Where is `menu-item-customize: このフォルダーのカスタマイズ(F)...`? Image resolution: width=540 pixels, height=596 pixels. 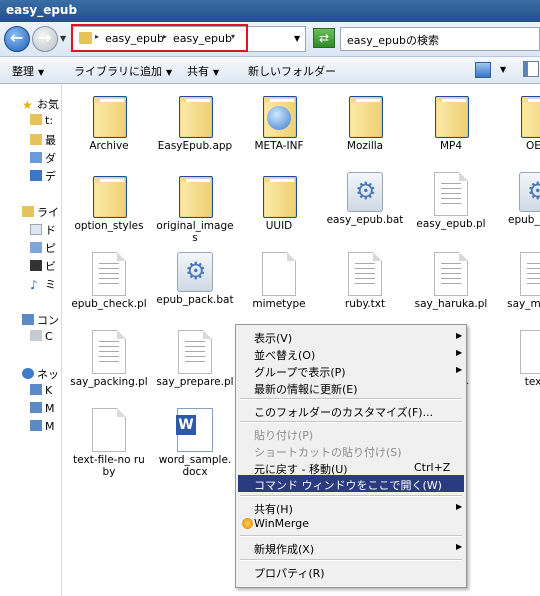
menu-item-customize: このフォルダーのカスタマイズ(F)... is located at coordinates (351, 410).